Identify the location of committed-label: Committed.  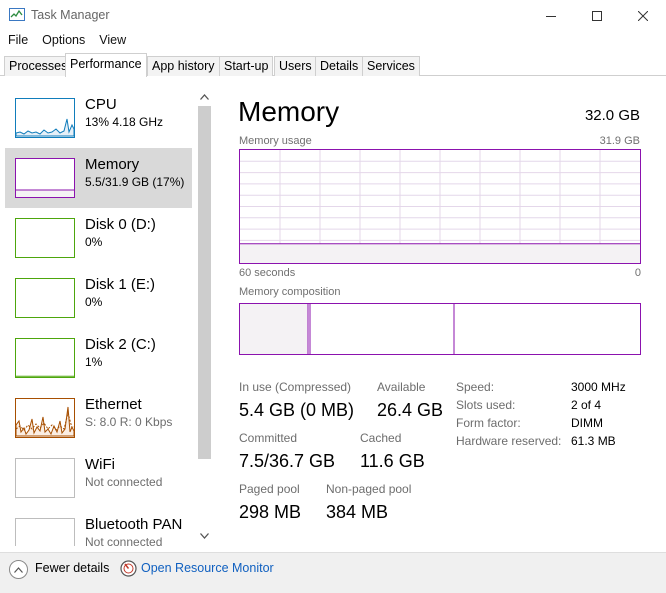
(268, 438).